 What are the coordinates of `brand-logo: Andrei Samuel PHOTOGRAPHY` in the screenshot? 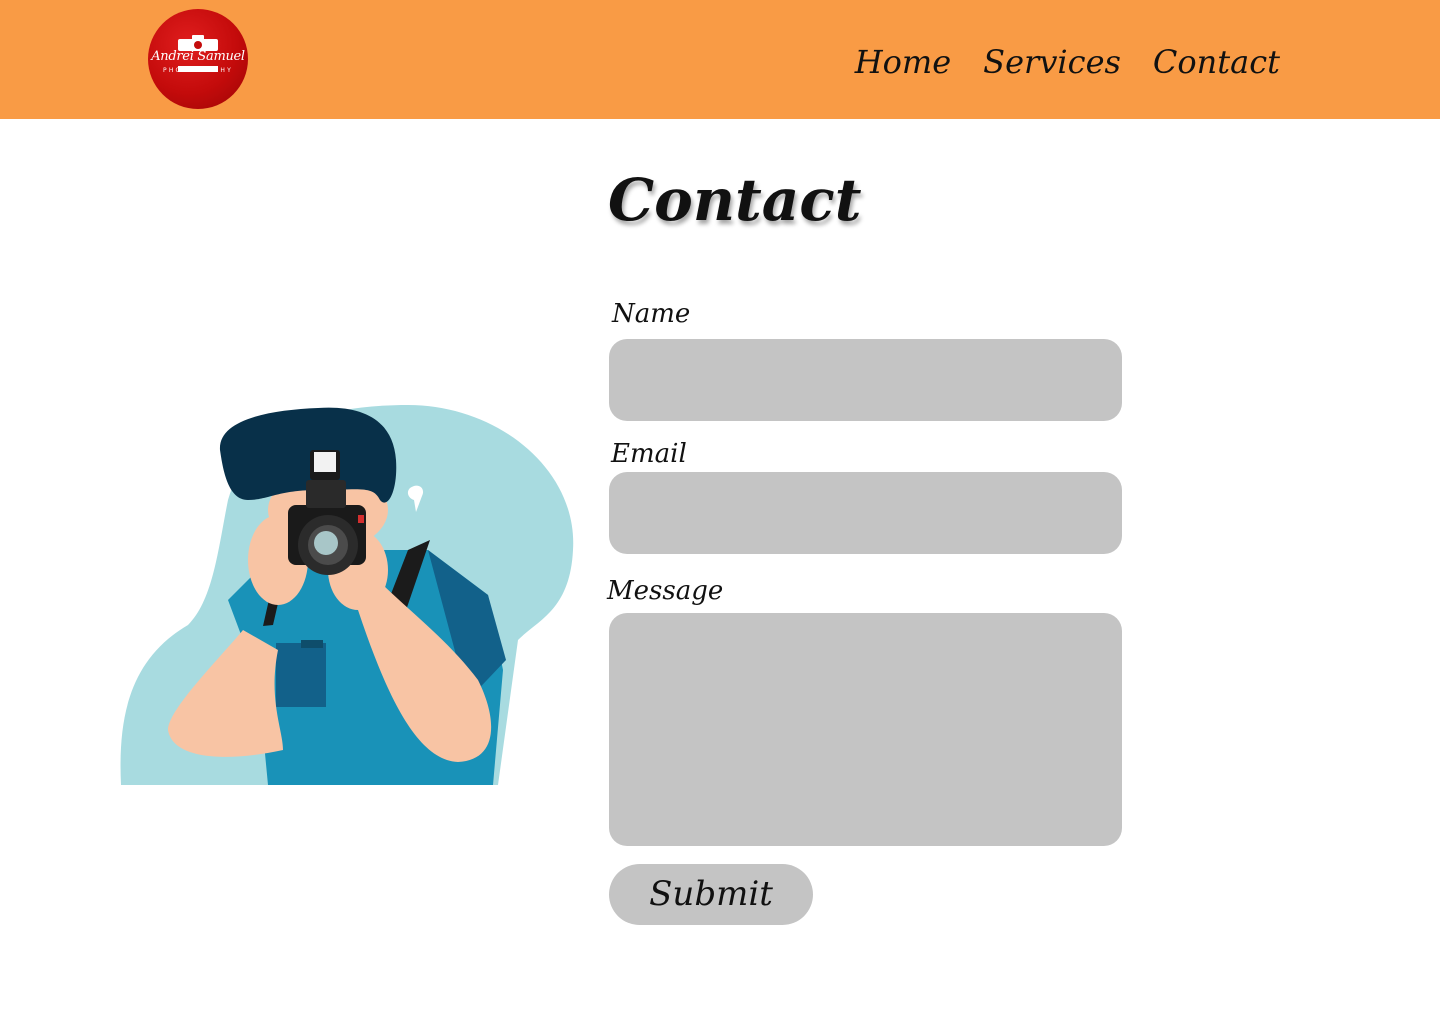 It's located at (198, 59).